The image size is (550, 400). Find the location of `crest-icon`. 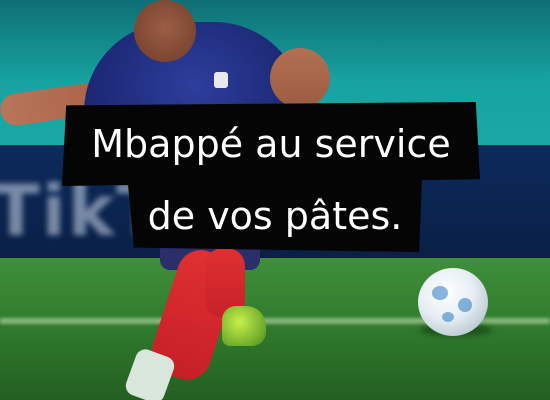

crest-icon is located at coordinates (221, 80).